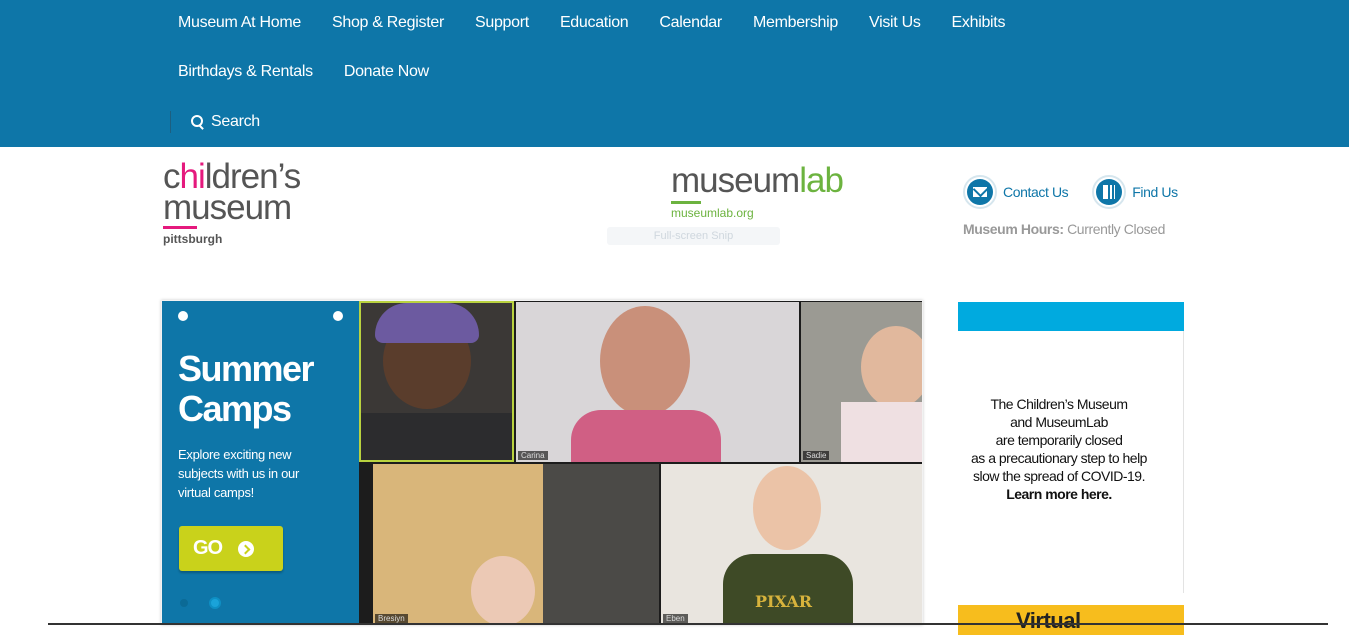  What do you see at coordinates (1036, 192) in the screenshot?
I see `contact-us-label: Contact Us` at bounding box center [1036, 192].